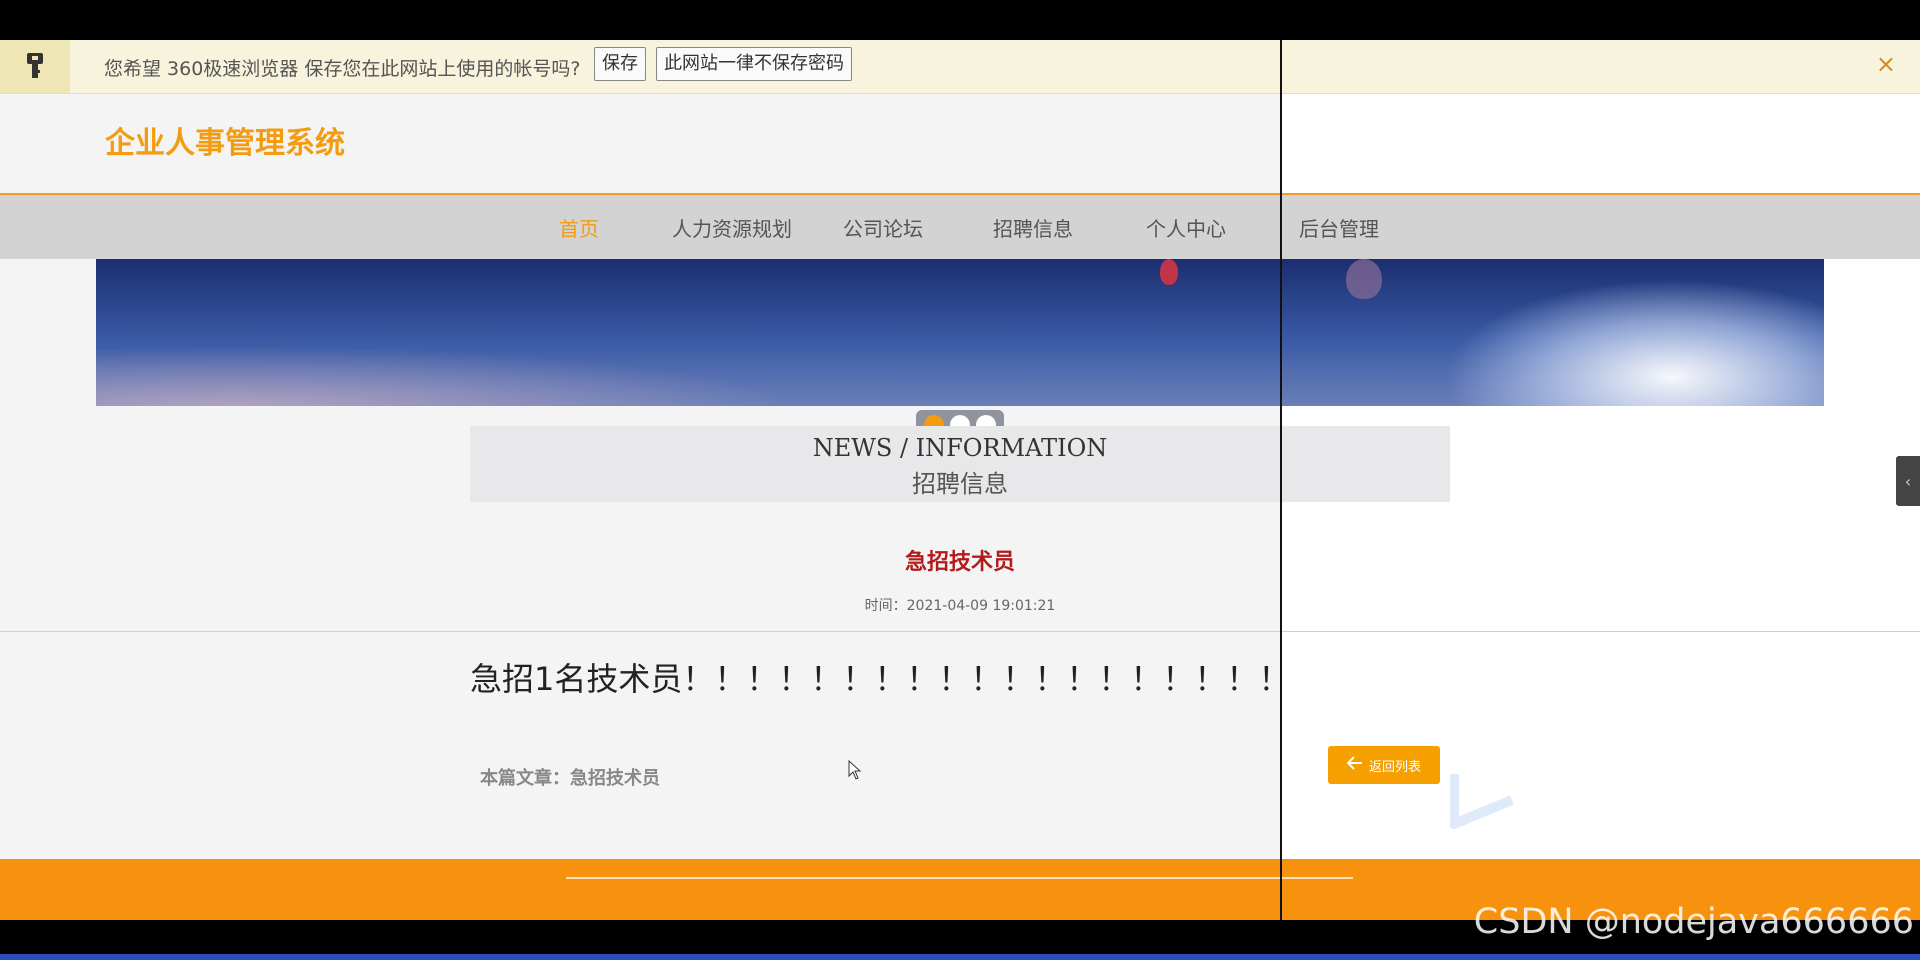 The width and height of the screenshot is (1920, 960). I want to click on save-password-button: 保存, so click(620, 64).